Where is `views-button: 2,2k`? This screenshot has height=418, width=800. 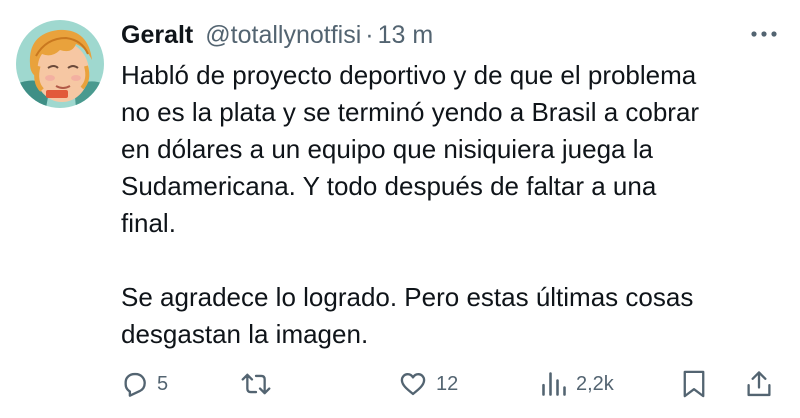
views-button: 2,2k is located at coordinates (577, 384).